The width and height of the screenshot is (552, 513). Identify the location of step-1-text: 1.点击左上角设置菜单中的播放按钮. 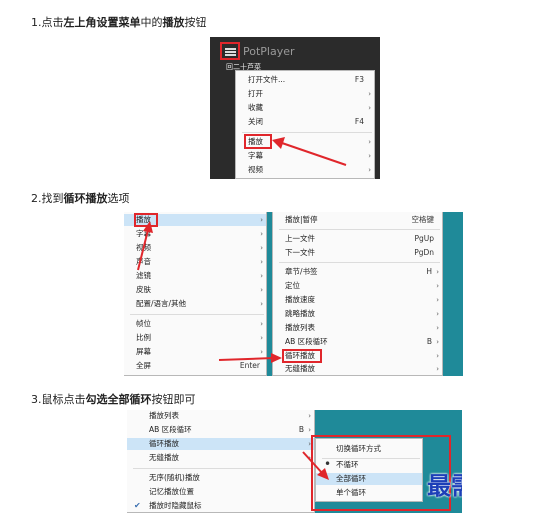
(119, 22).